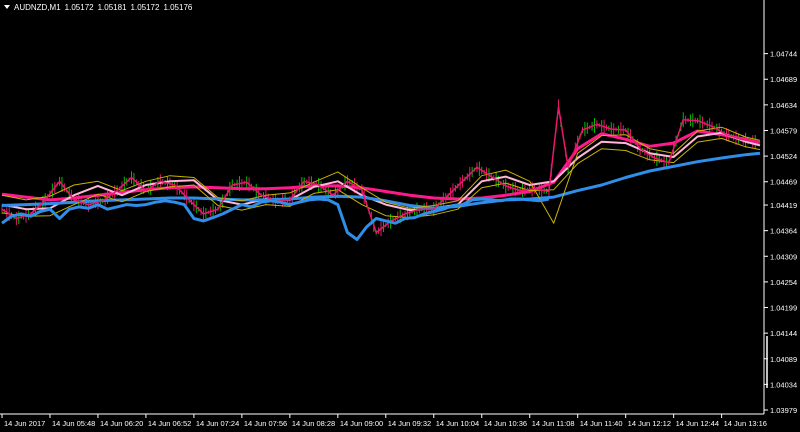  Describe the element at coordinates (783, 130) in the screenshot. I see `price-tick-label: 1.04579` at that location.